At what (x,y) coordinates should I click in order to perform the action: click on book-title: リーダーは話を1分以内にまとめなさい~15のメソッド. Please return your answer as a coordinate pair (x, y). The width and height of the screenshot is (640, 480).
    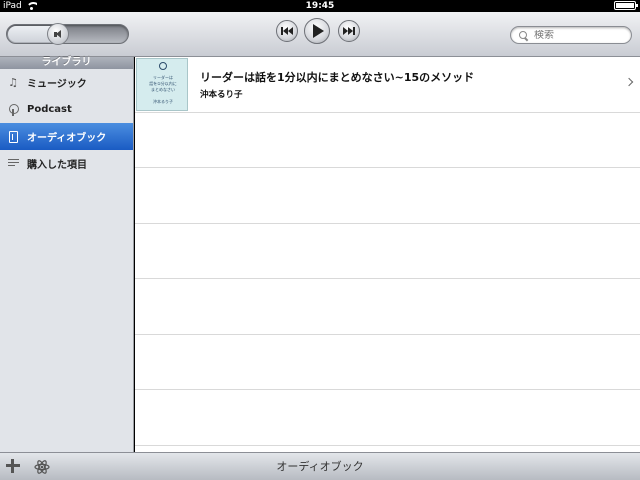
    Looking at the image, I should click on (337, 77).